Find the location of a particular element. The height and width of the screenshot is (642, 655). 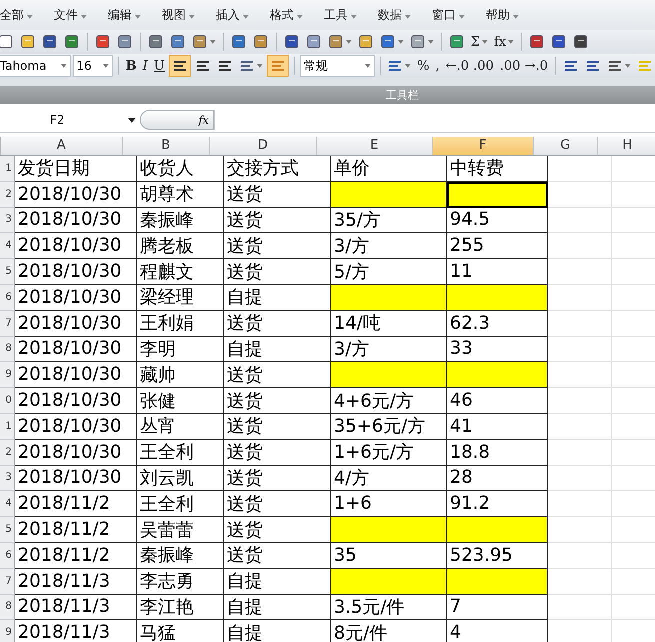

toolbar-button: I is located at coordinates (145, 66).